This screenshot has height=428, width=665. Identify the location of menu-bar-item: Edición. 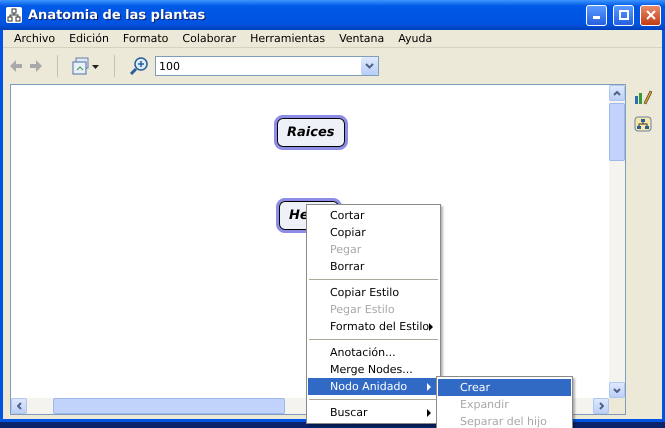
(89, 38).